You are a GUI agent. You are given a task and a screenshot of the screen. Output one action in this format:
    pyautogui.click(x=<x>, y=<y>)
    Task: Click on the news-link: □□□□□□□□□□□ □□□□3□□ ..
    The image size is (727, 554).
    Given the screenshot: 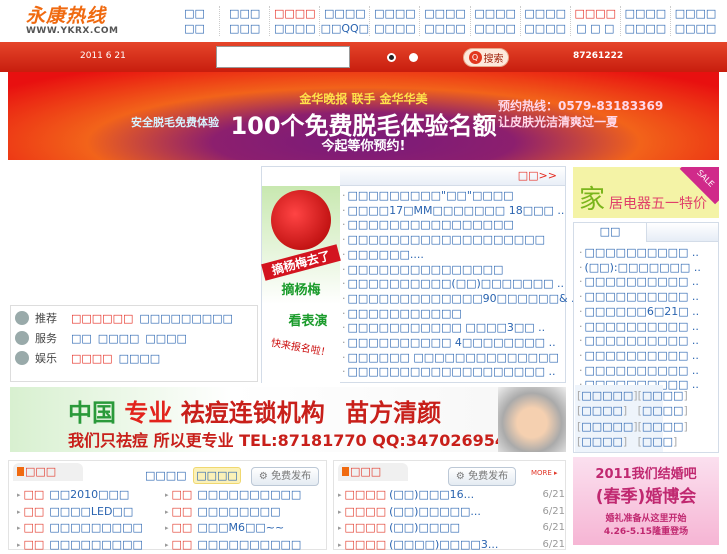 What is the action you would take?
    pyautogui.click(x=447, y=327)
    